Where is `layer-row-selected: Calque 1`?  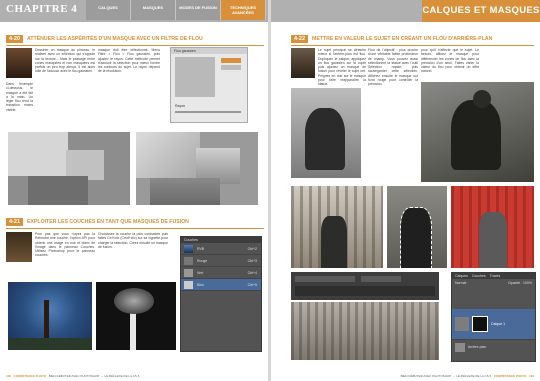
layer-row-selected: Calque 1 is located at coordinates (493, 324).